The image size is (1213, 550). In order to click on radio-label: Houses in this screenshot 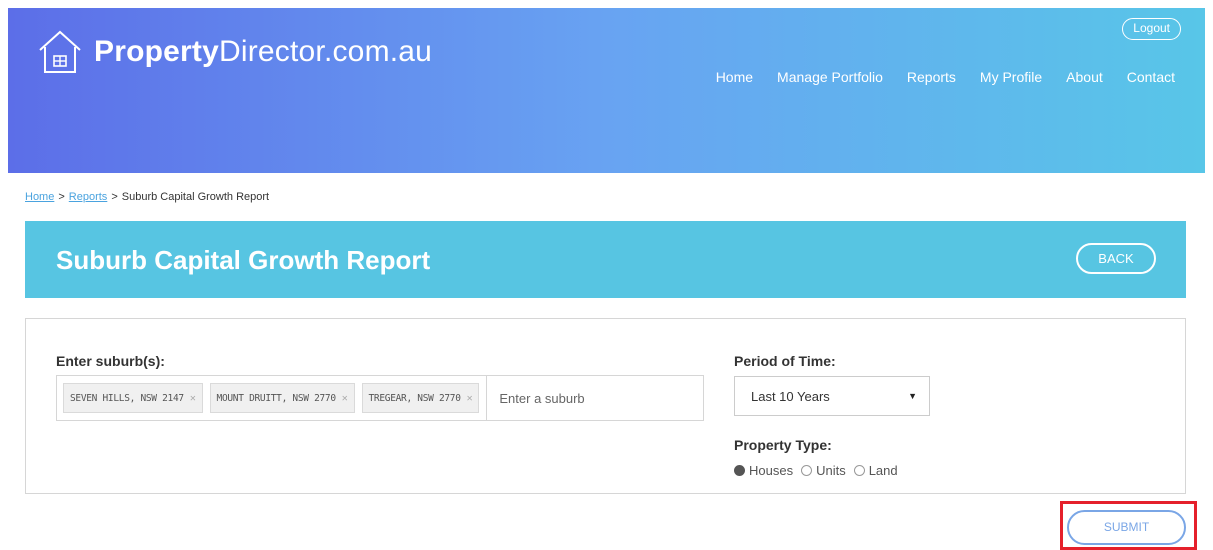, I will do `click(771, 470)`.